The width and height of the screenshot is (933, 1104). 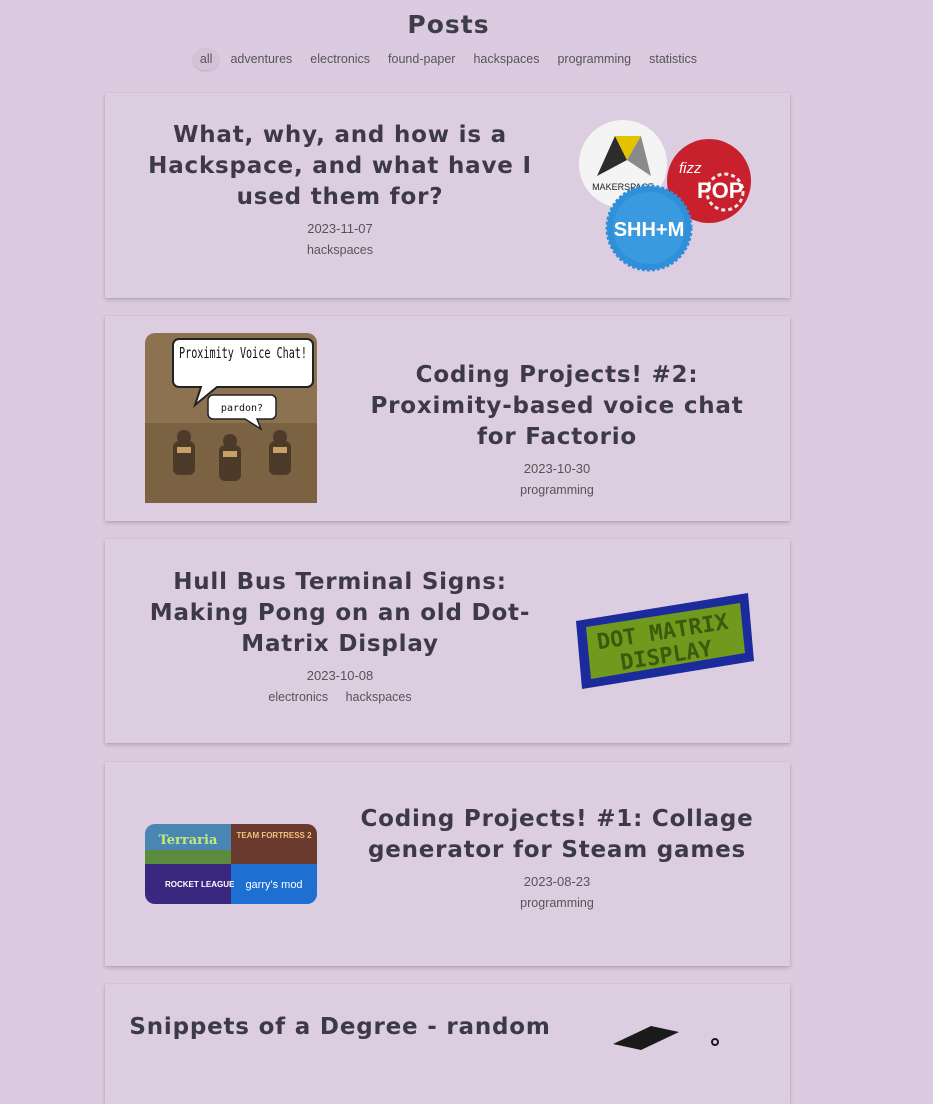 What do you see at coordinates (261, 59) in the screenshot?
I see `filter-adventures: adventures` at bounding box center [261, 59].